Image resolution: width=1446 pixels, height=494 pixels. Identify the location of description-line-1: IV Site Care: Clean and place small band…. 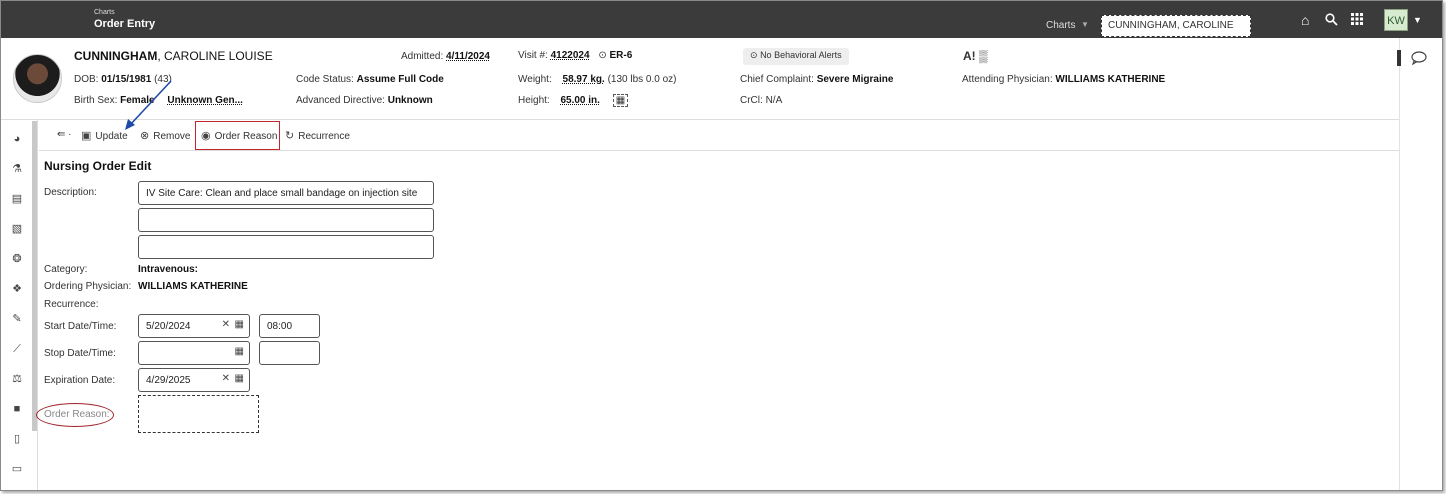
(286, 193).